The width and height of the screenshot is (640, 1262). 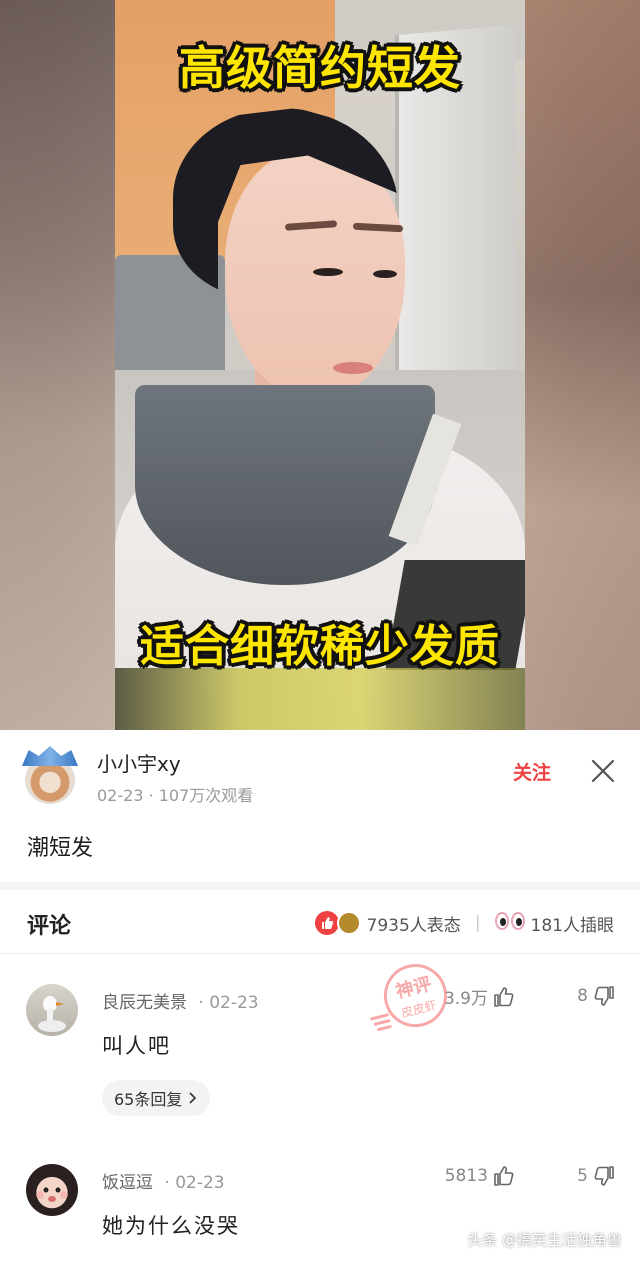 I want to click on comment-dislike-count: 5, so click(x=582, y=1176).